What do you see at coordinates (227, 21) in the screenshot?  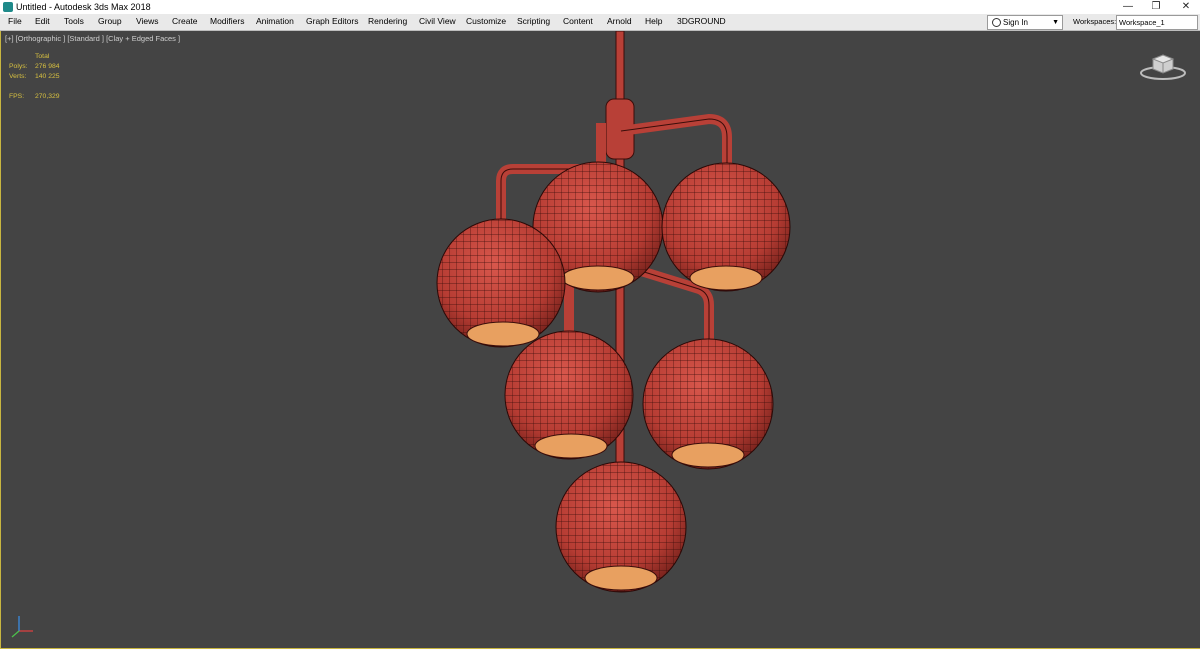 I see `menu-modifiers: Modifiers` at bounding box center [227, 21].